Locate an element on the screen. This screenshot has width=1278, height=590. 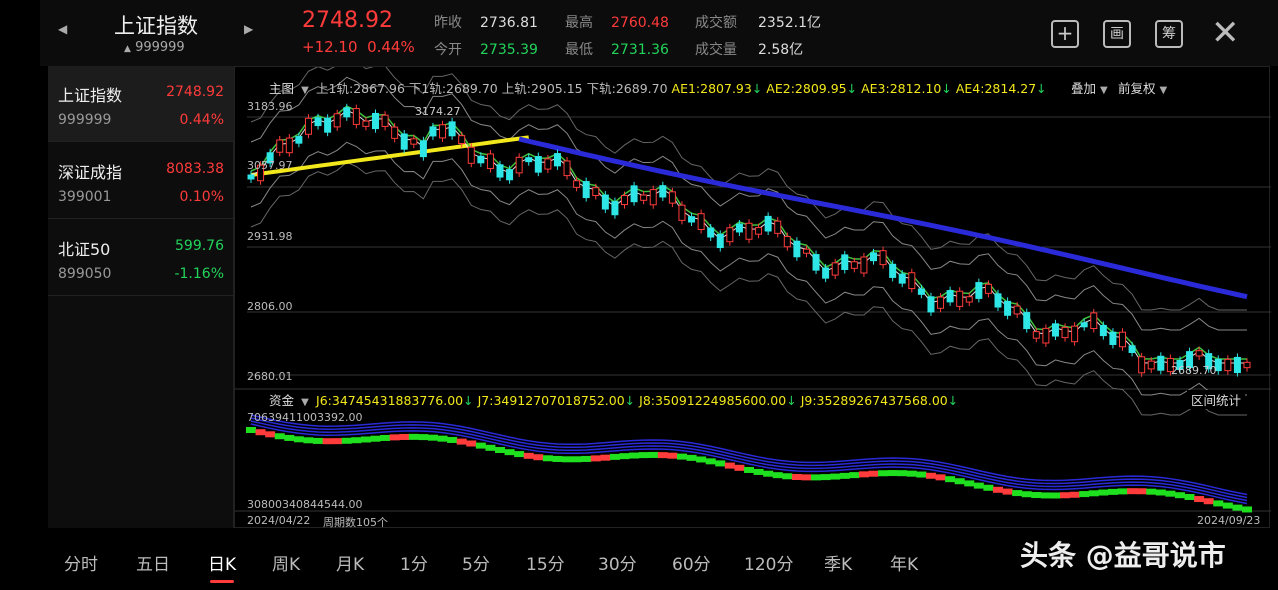
draw-button: 画 is located at coordinates (1117, 34).